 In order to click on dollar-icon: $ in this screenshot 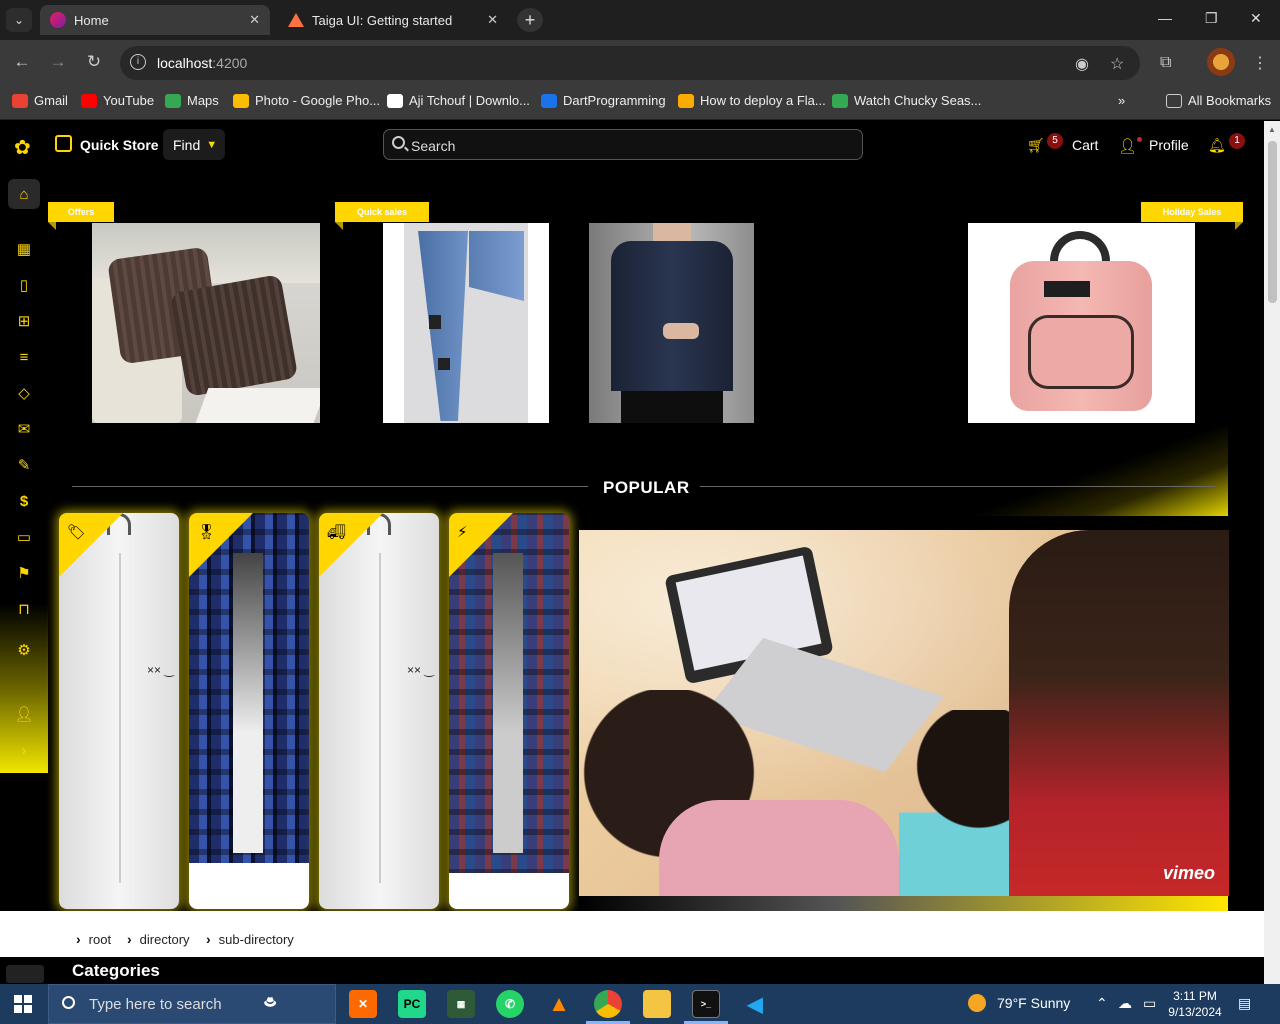, I will do `click(24, 501)`.